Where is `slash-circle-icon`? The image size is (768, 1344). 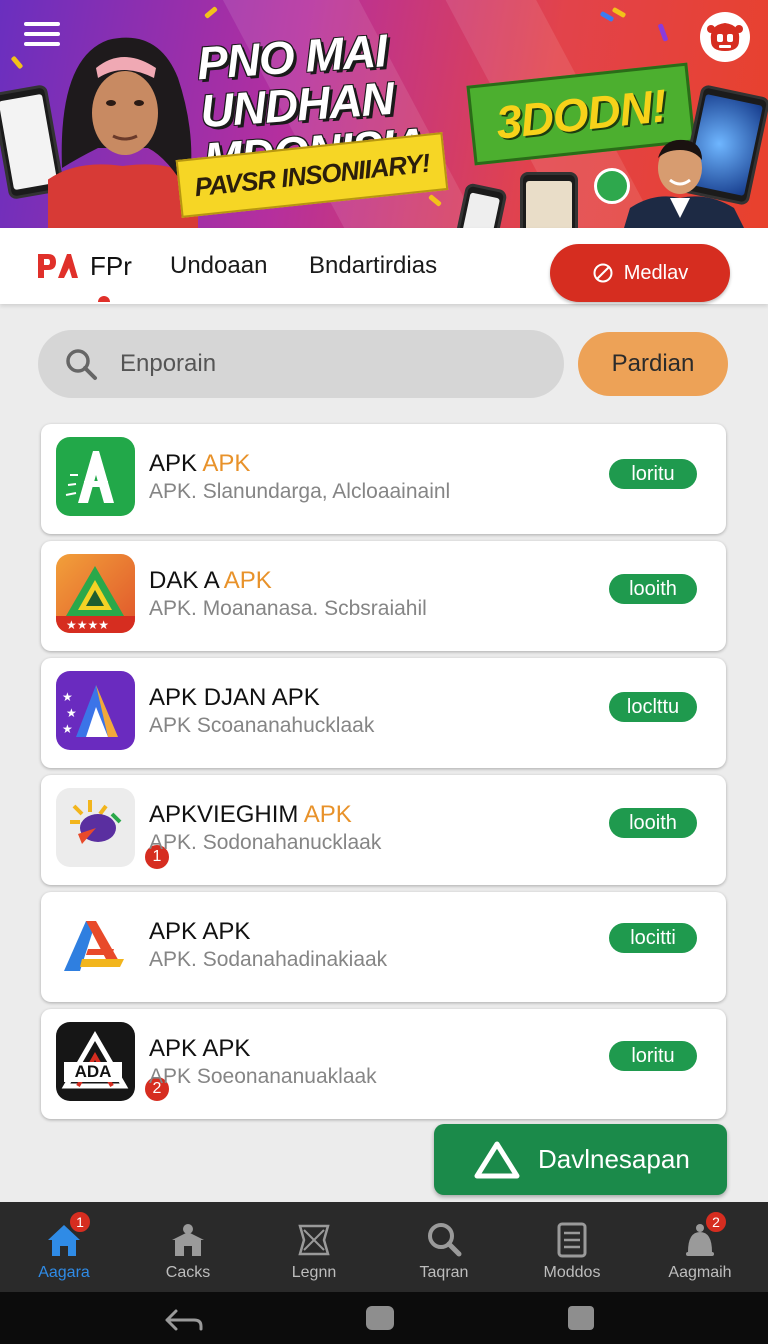 slash-circle-icon is located at coordinates (603, 273).